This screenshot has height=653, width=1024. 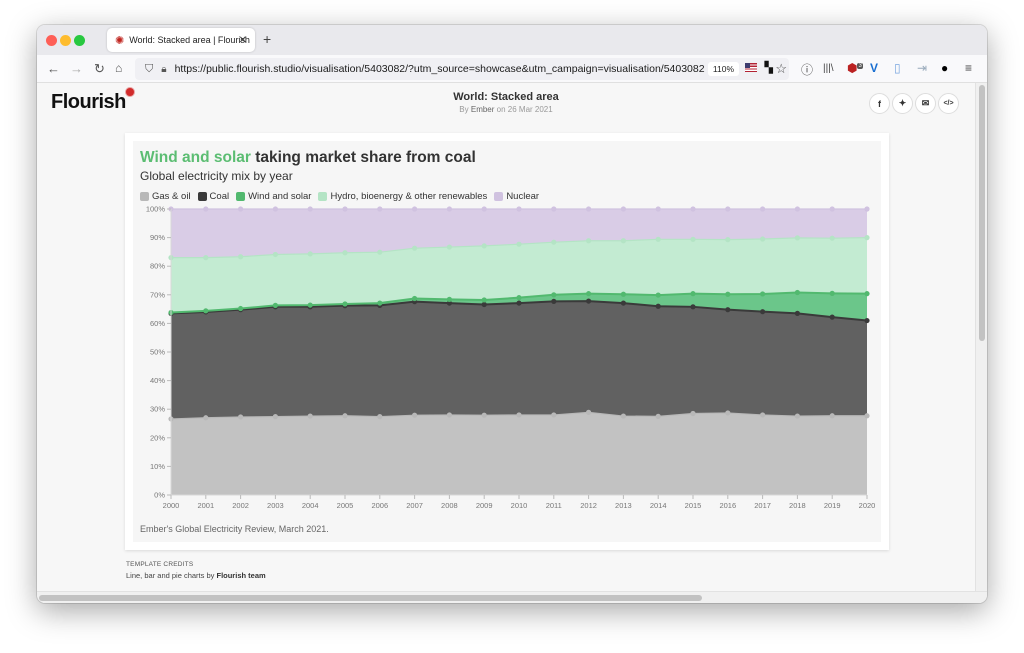 What do you see at coordinates (195, 157) in the screenshot?
I see `chart-title-highlight: Wind and solar` at bounding box center [195, 157].